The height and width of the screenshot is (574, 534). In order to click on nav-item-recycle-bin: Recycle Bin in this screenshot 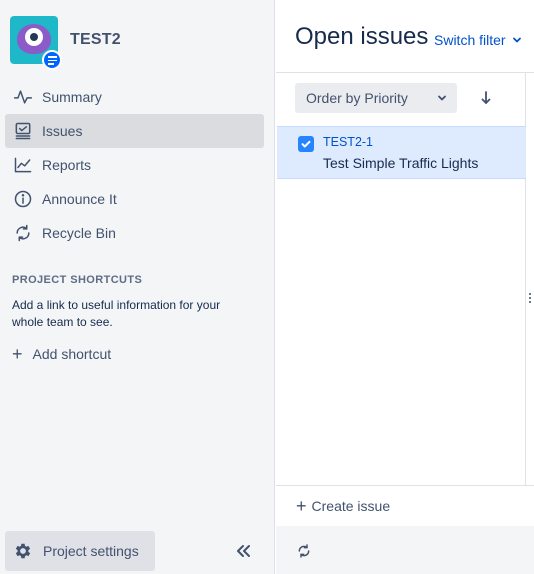, I will do `click(134, 233)`.